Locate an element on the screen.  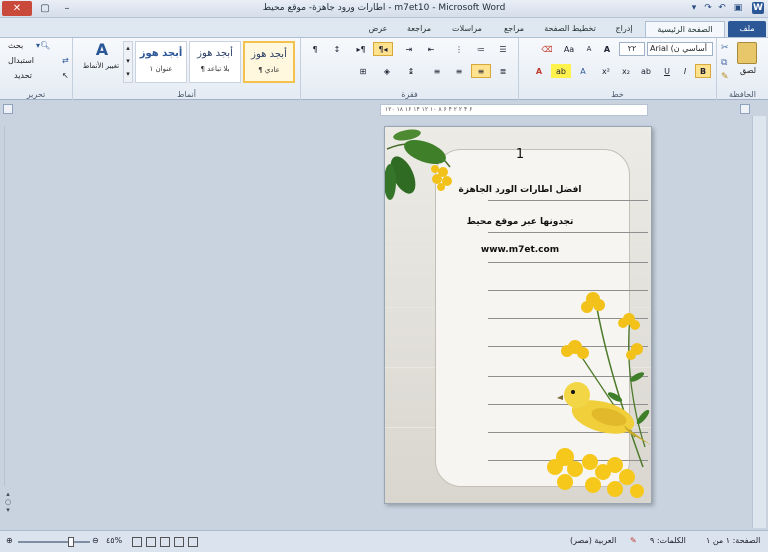
style-normal: أبجد هوز ¶ عادي is located at coordinates (269, 62).